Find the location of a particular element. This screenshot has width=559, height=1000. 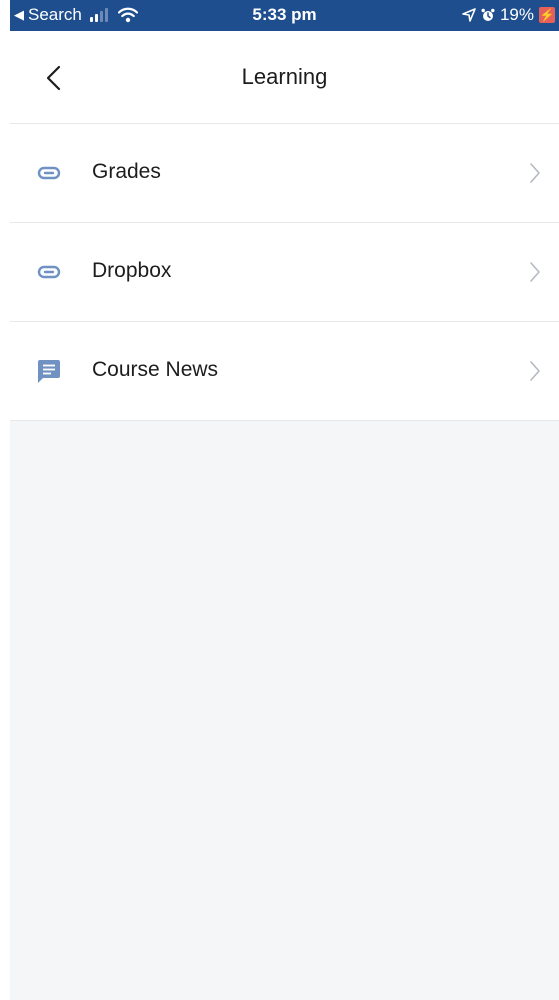

list-item-label: Dropbox is located at coordinates (132, 270).